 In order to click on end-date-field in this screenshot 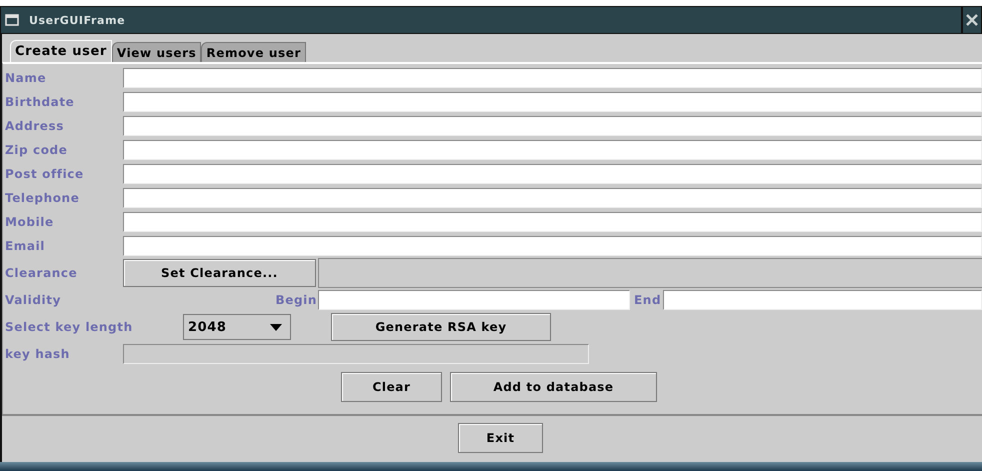, I will do `click(822, 300)`.